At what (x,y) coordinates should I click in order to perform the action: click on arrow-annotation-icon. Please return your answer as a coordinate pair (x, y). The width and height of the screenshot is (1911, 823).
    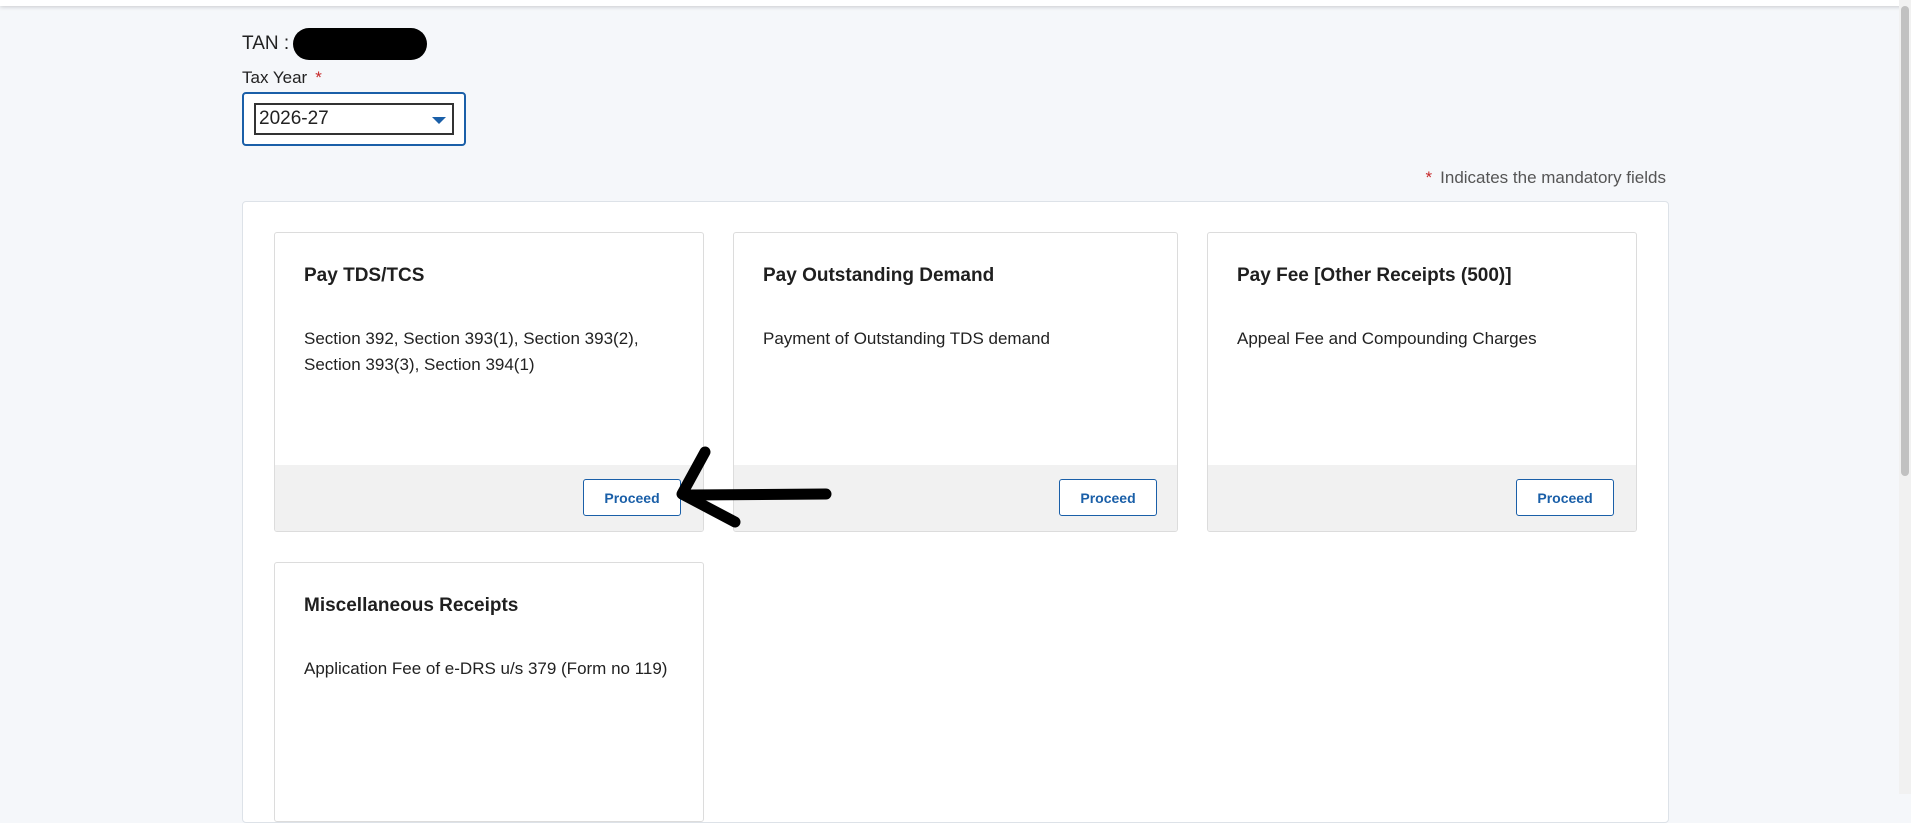
    Looking at the image, I should click on (754, 487).